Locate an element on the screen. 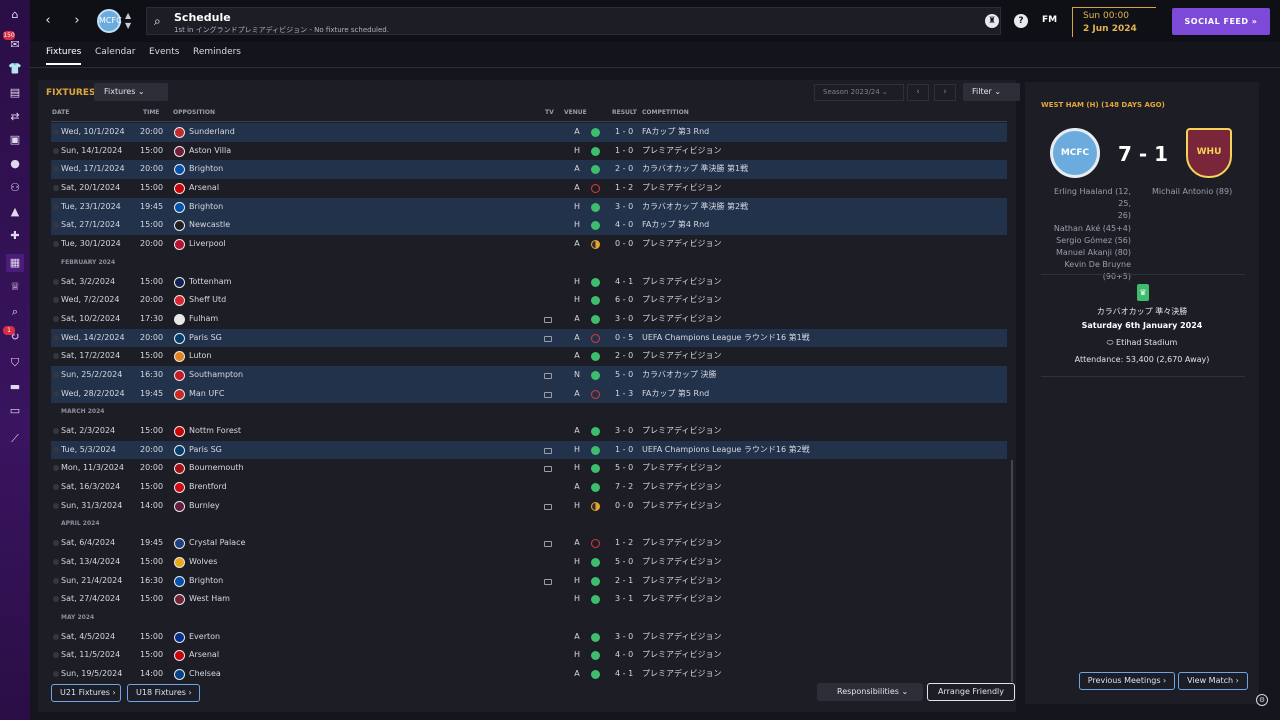 This screenshot has width=1280, height=720. forward-button: › is located at coordinates (77, 21).